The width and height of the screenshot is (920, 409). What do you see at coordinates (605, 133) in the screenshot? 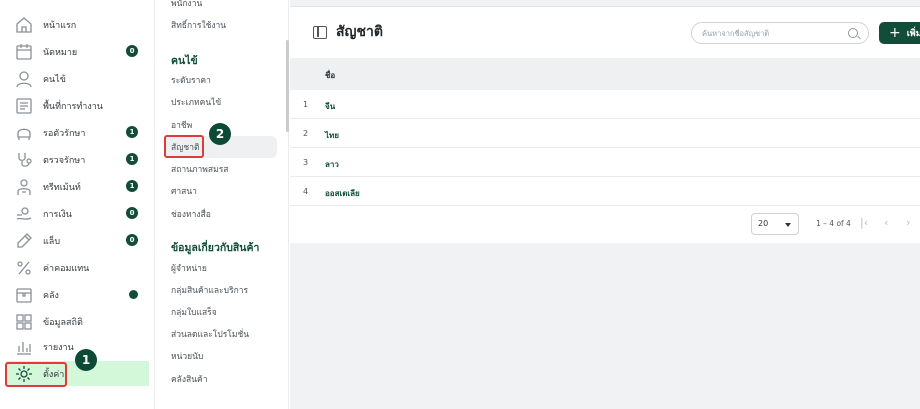
I see `table-row: 2 ไทย` at bounding box center [605, 133].